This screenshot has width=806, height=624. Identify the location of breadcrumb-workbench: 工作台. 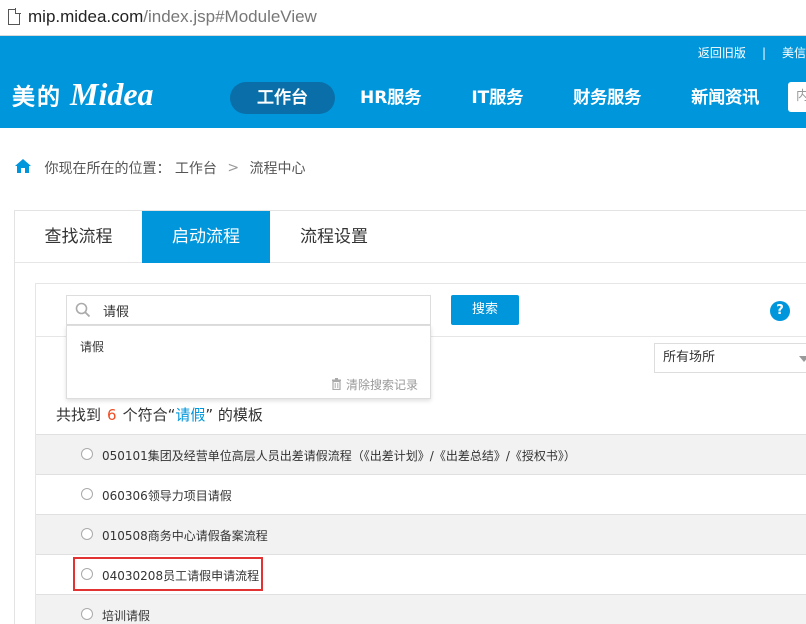
(196, 169).